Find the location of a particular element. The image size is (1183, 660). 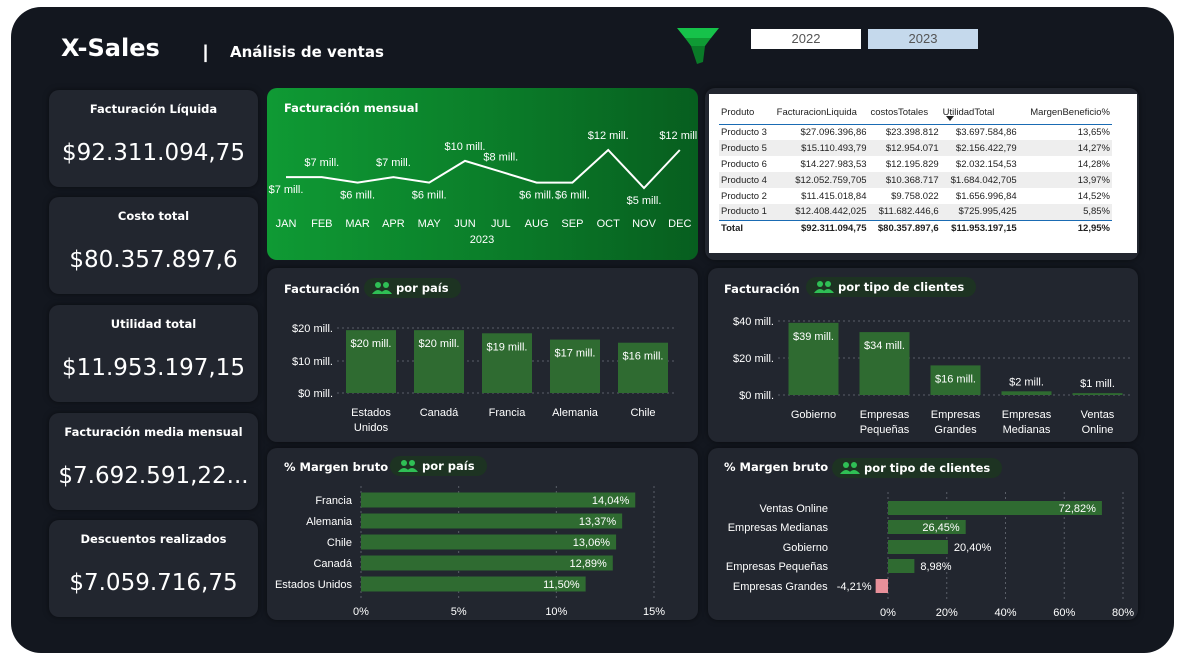

col-header: Produto is located at coordinates (747, 113).